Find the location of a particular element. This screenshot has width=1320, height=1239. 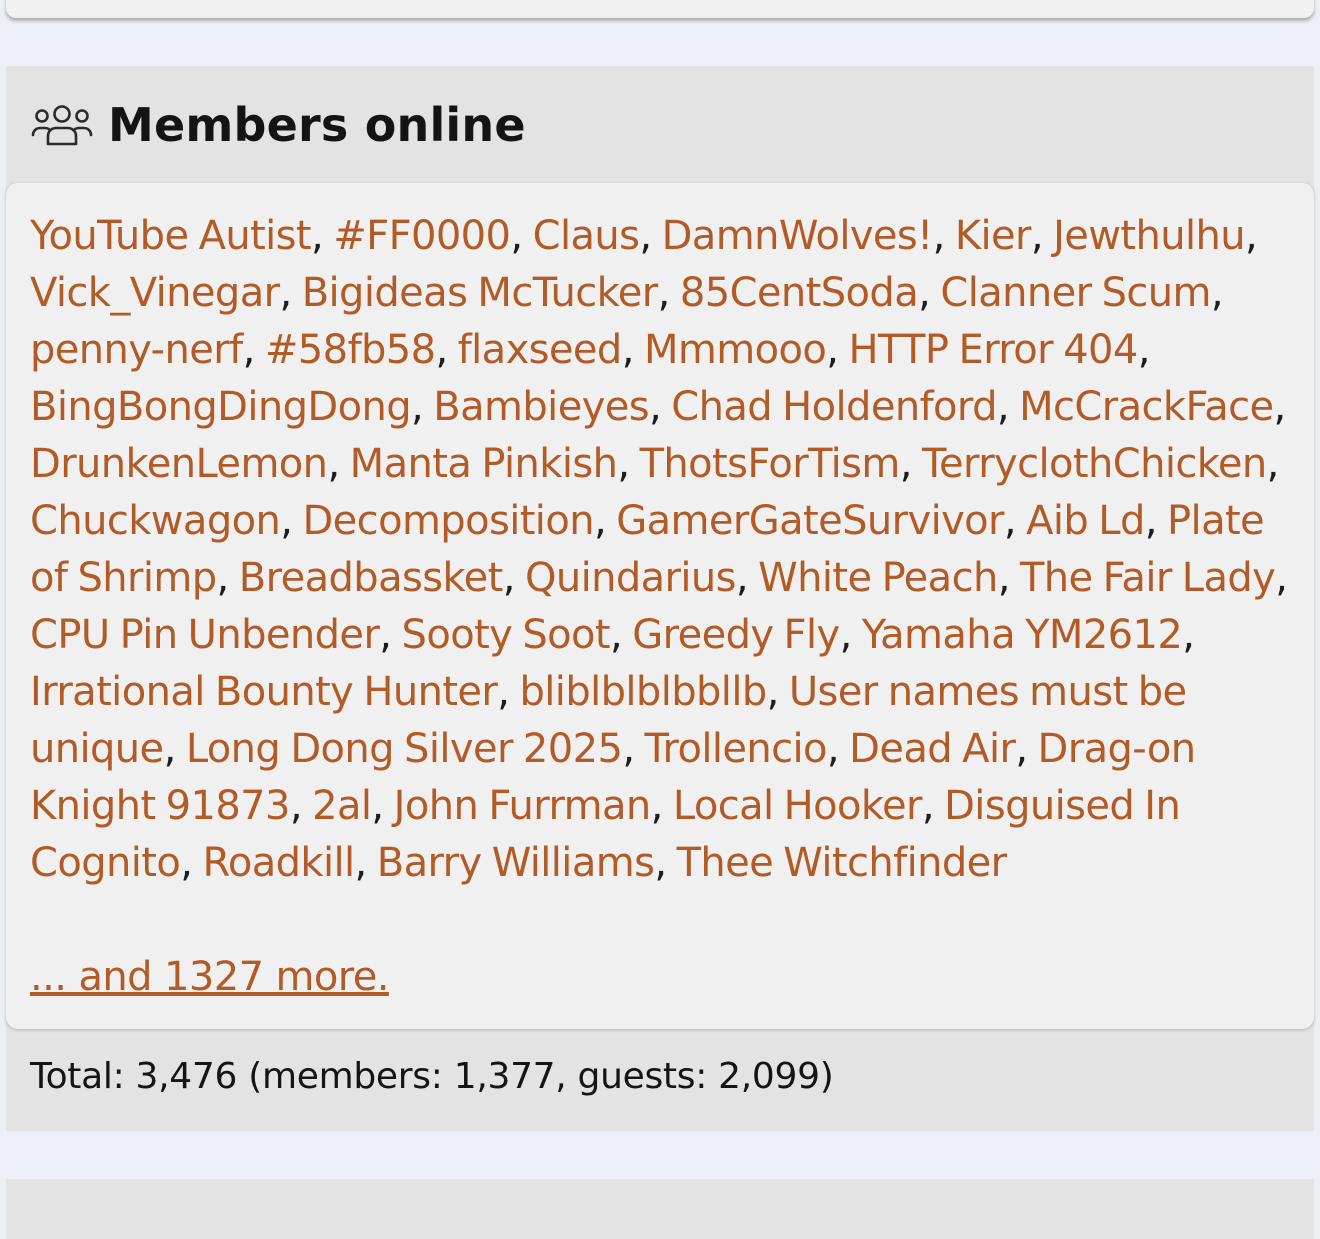

member-link: Breadbassket is located at coordinates (371, 578).